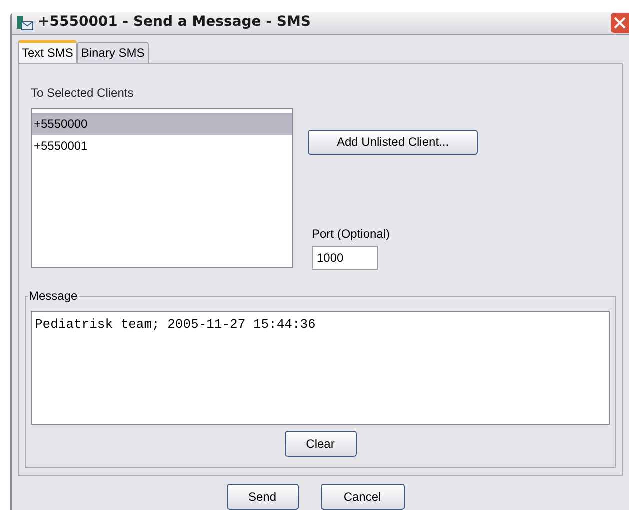 The height and width of the screenshot is (510, 629). What do you see at coordinates (113, 52) in the screenshot?
I see `tab: Binary SMS` at bounding box center [113, 52].